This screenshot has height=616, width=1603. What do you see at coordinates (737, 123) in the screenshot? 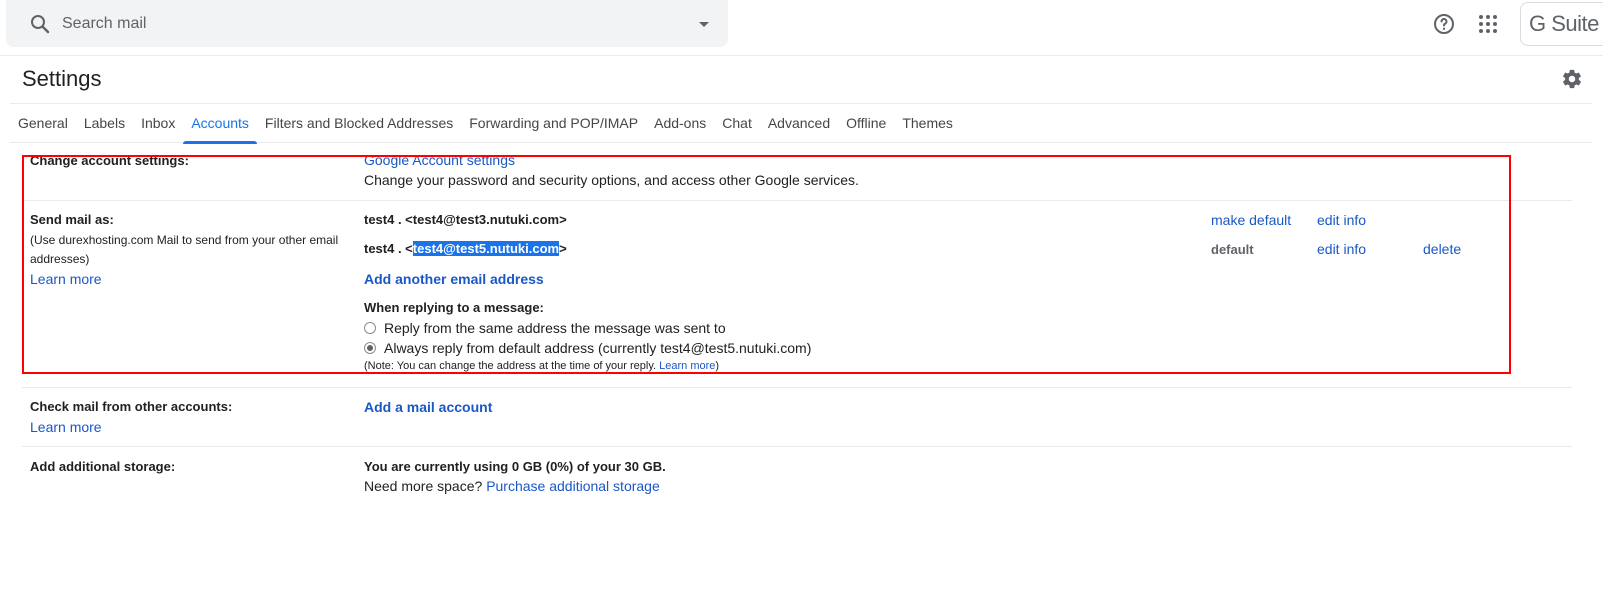
I see `tab-chat: Chat` at bounding box center [737, 123].